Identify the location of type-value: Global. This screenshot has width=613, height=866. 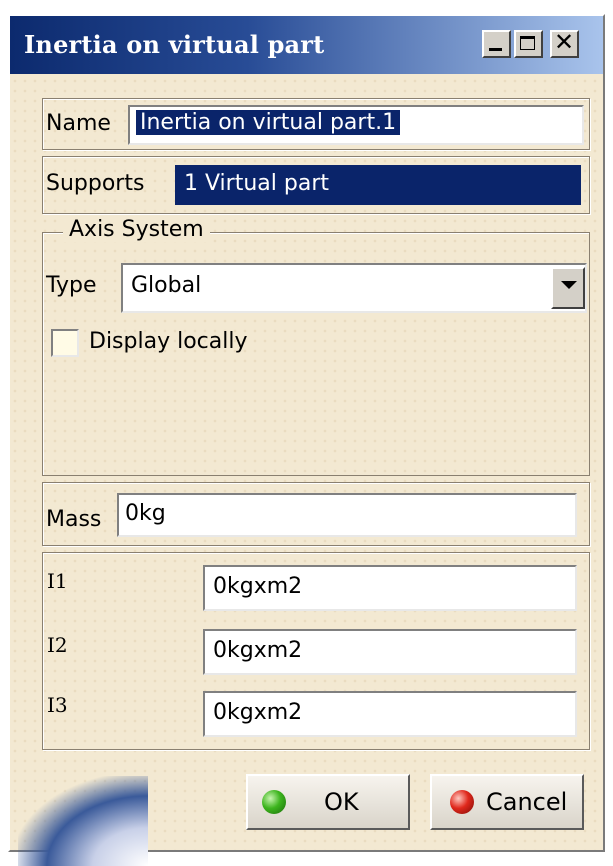
(166, 285).